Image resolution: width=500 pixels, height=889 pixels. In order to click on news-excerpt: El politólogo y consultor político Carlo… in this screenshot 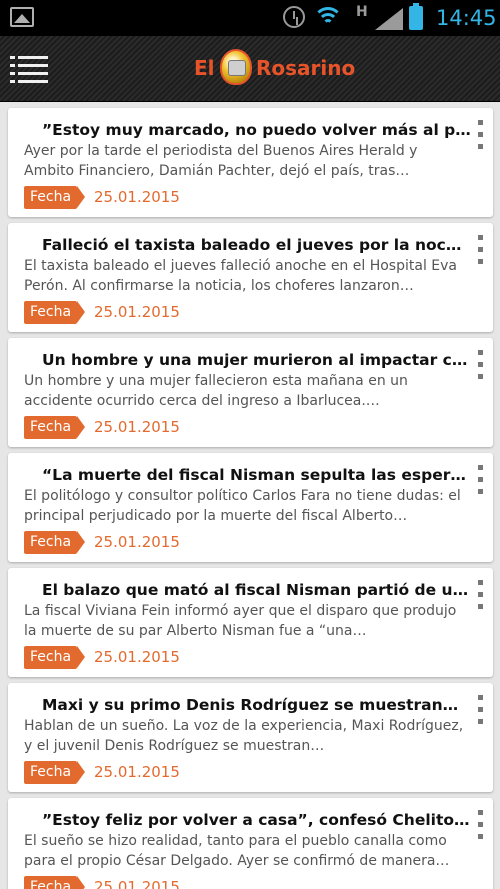, I will do `click(242, 506)`.